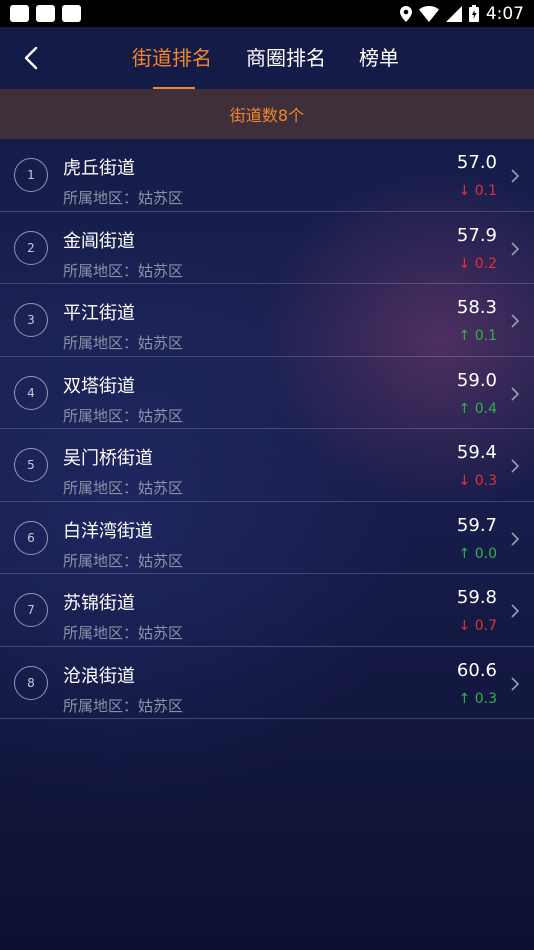 The image size is (534, 950). I want to click on notification-icons, so click(45, 13).